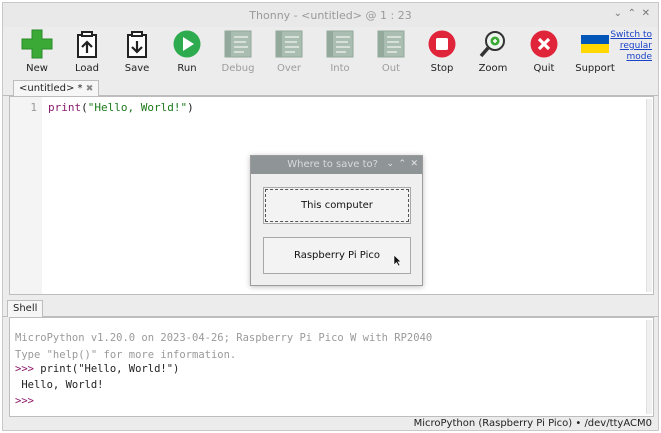 This screenshot has width=661, height=433. Describe the element at coordinates (33, 107) in the screenshot. I see `line-number: 1` at that location.